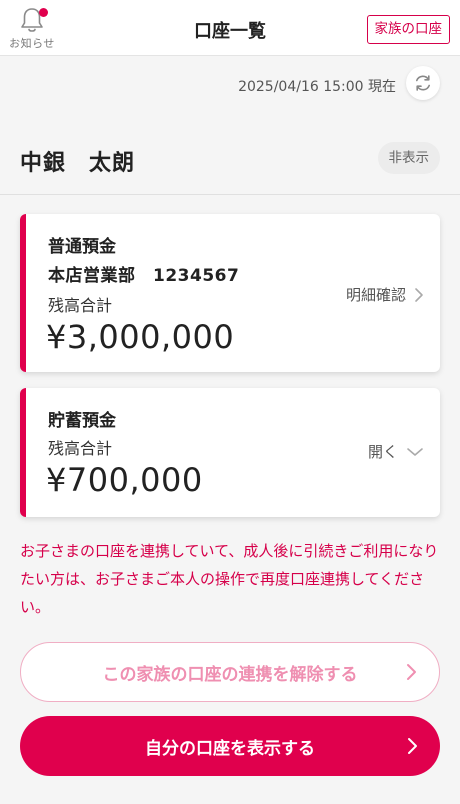 The width and height of the screenshot is (460, 804). Describe the element at coordinates (408, 158) in the screenshot. I see `hide-button: 非表示` at that location.